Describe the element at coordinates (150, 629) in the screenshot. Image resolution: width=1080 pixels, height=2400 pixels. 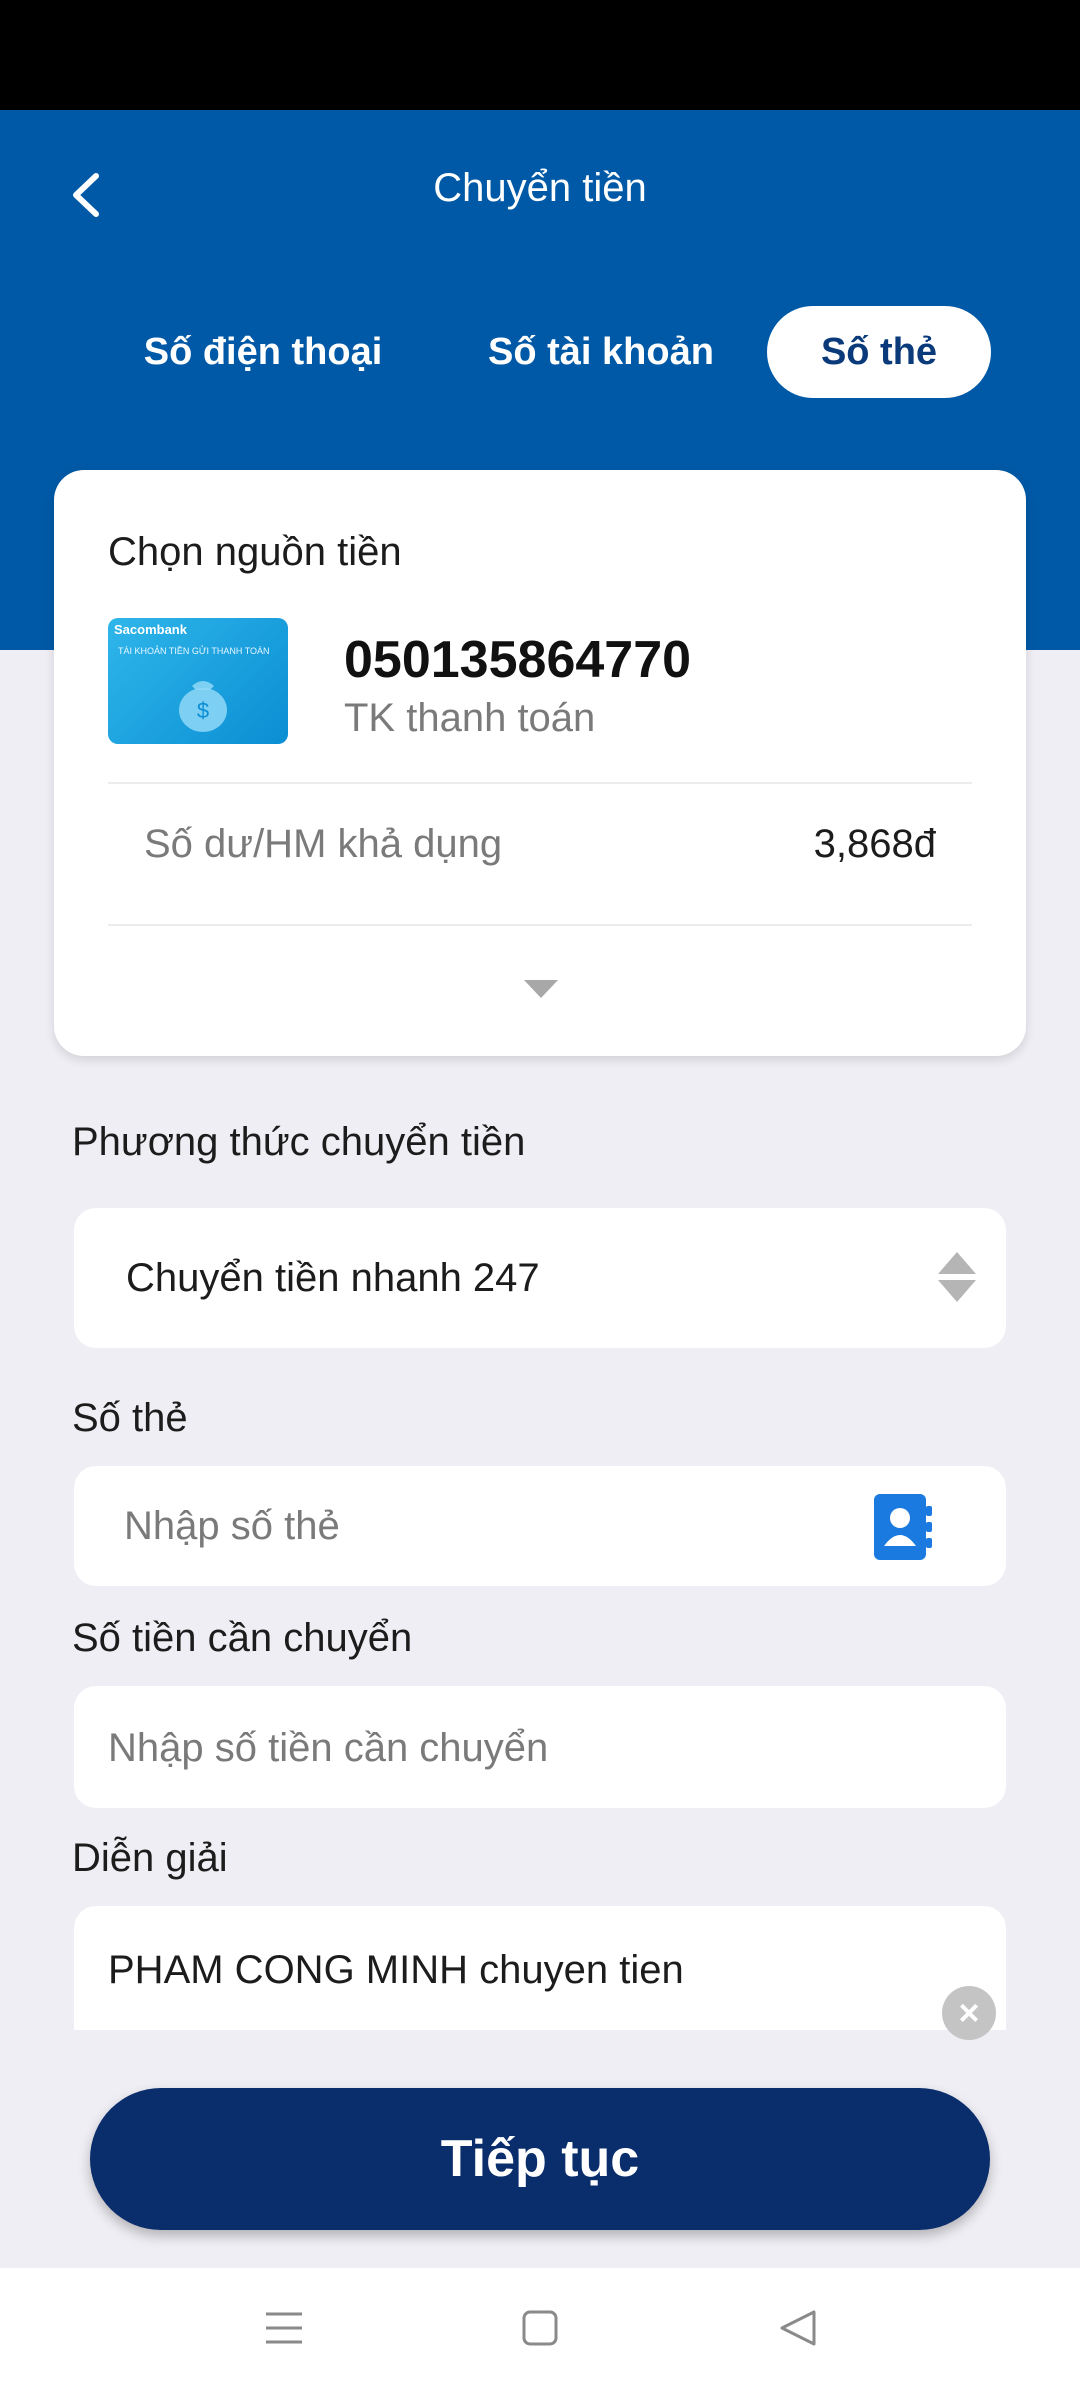
I see `card-brand: Sacombank` at that location.